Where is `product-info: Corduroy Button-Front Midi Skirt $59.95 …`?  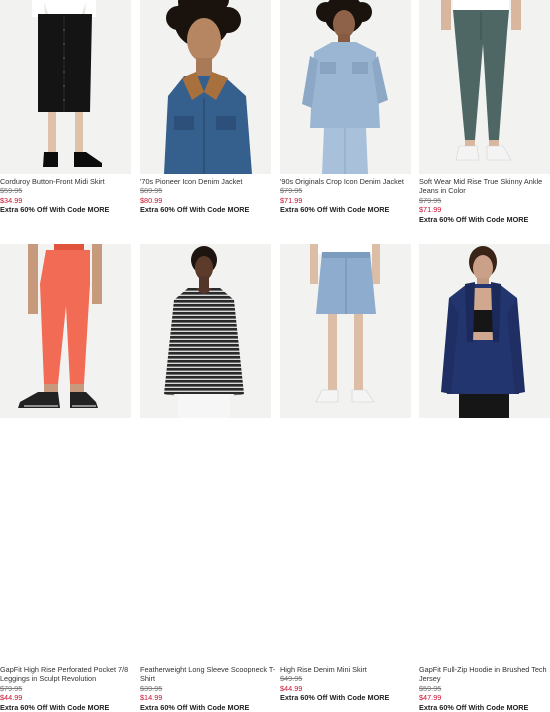 product-info: Corduroy Button-Front Midi Skirt $59.95 … is located at coordinates (68, 196).